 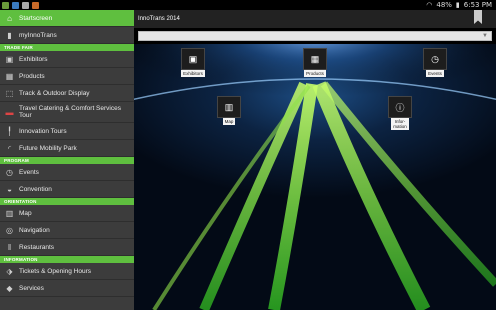 I want to click on notification-icon, so click(x=35, y=5).